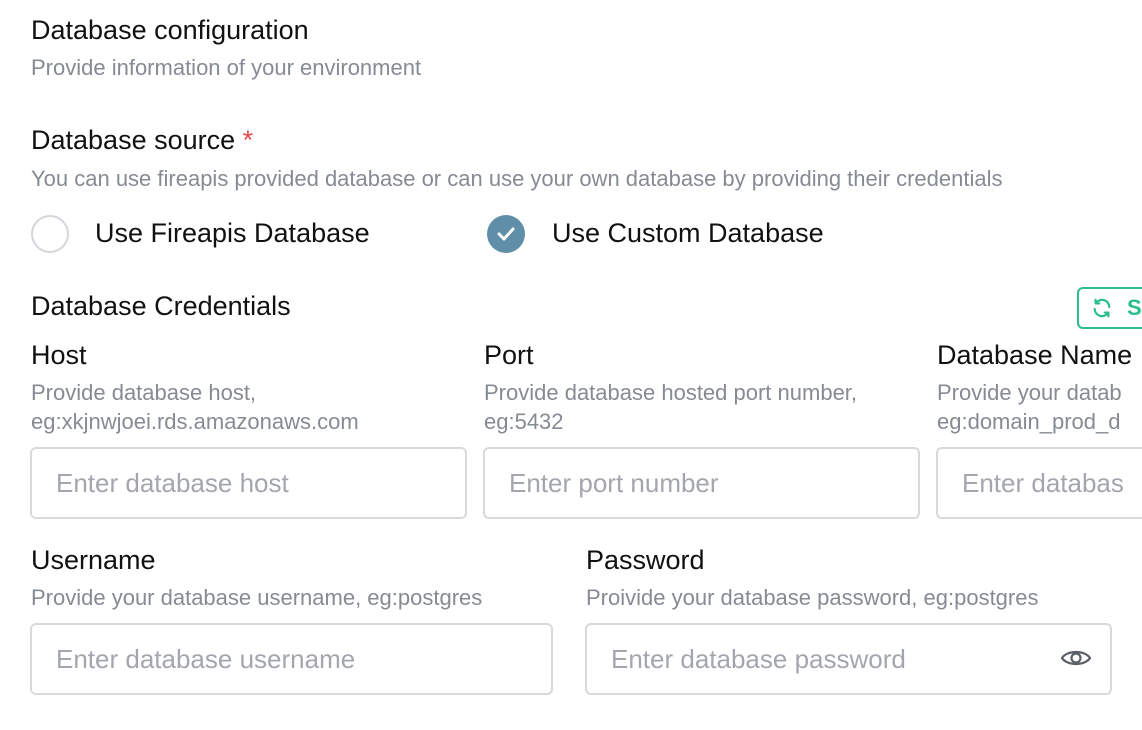  I want to click on database-name-input, so click(1039, 483).